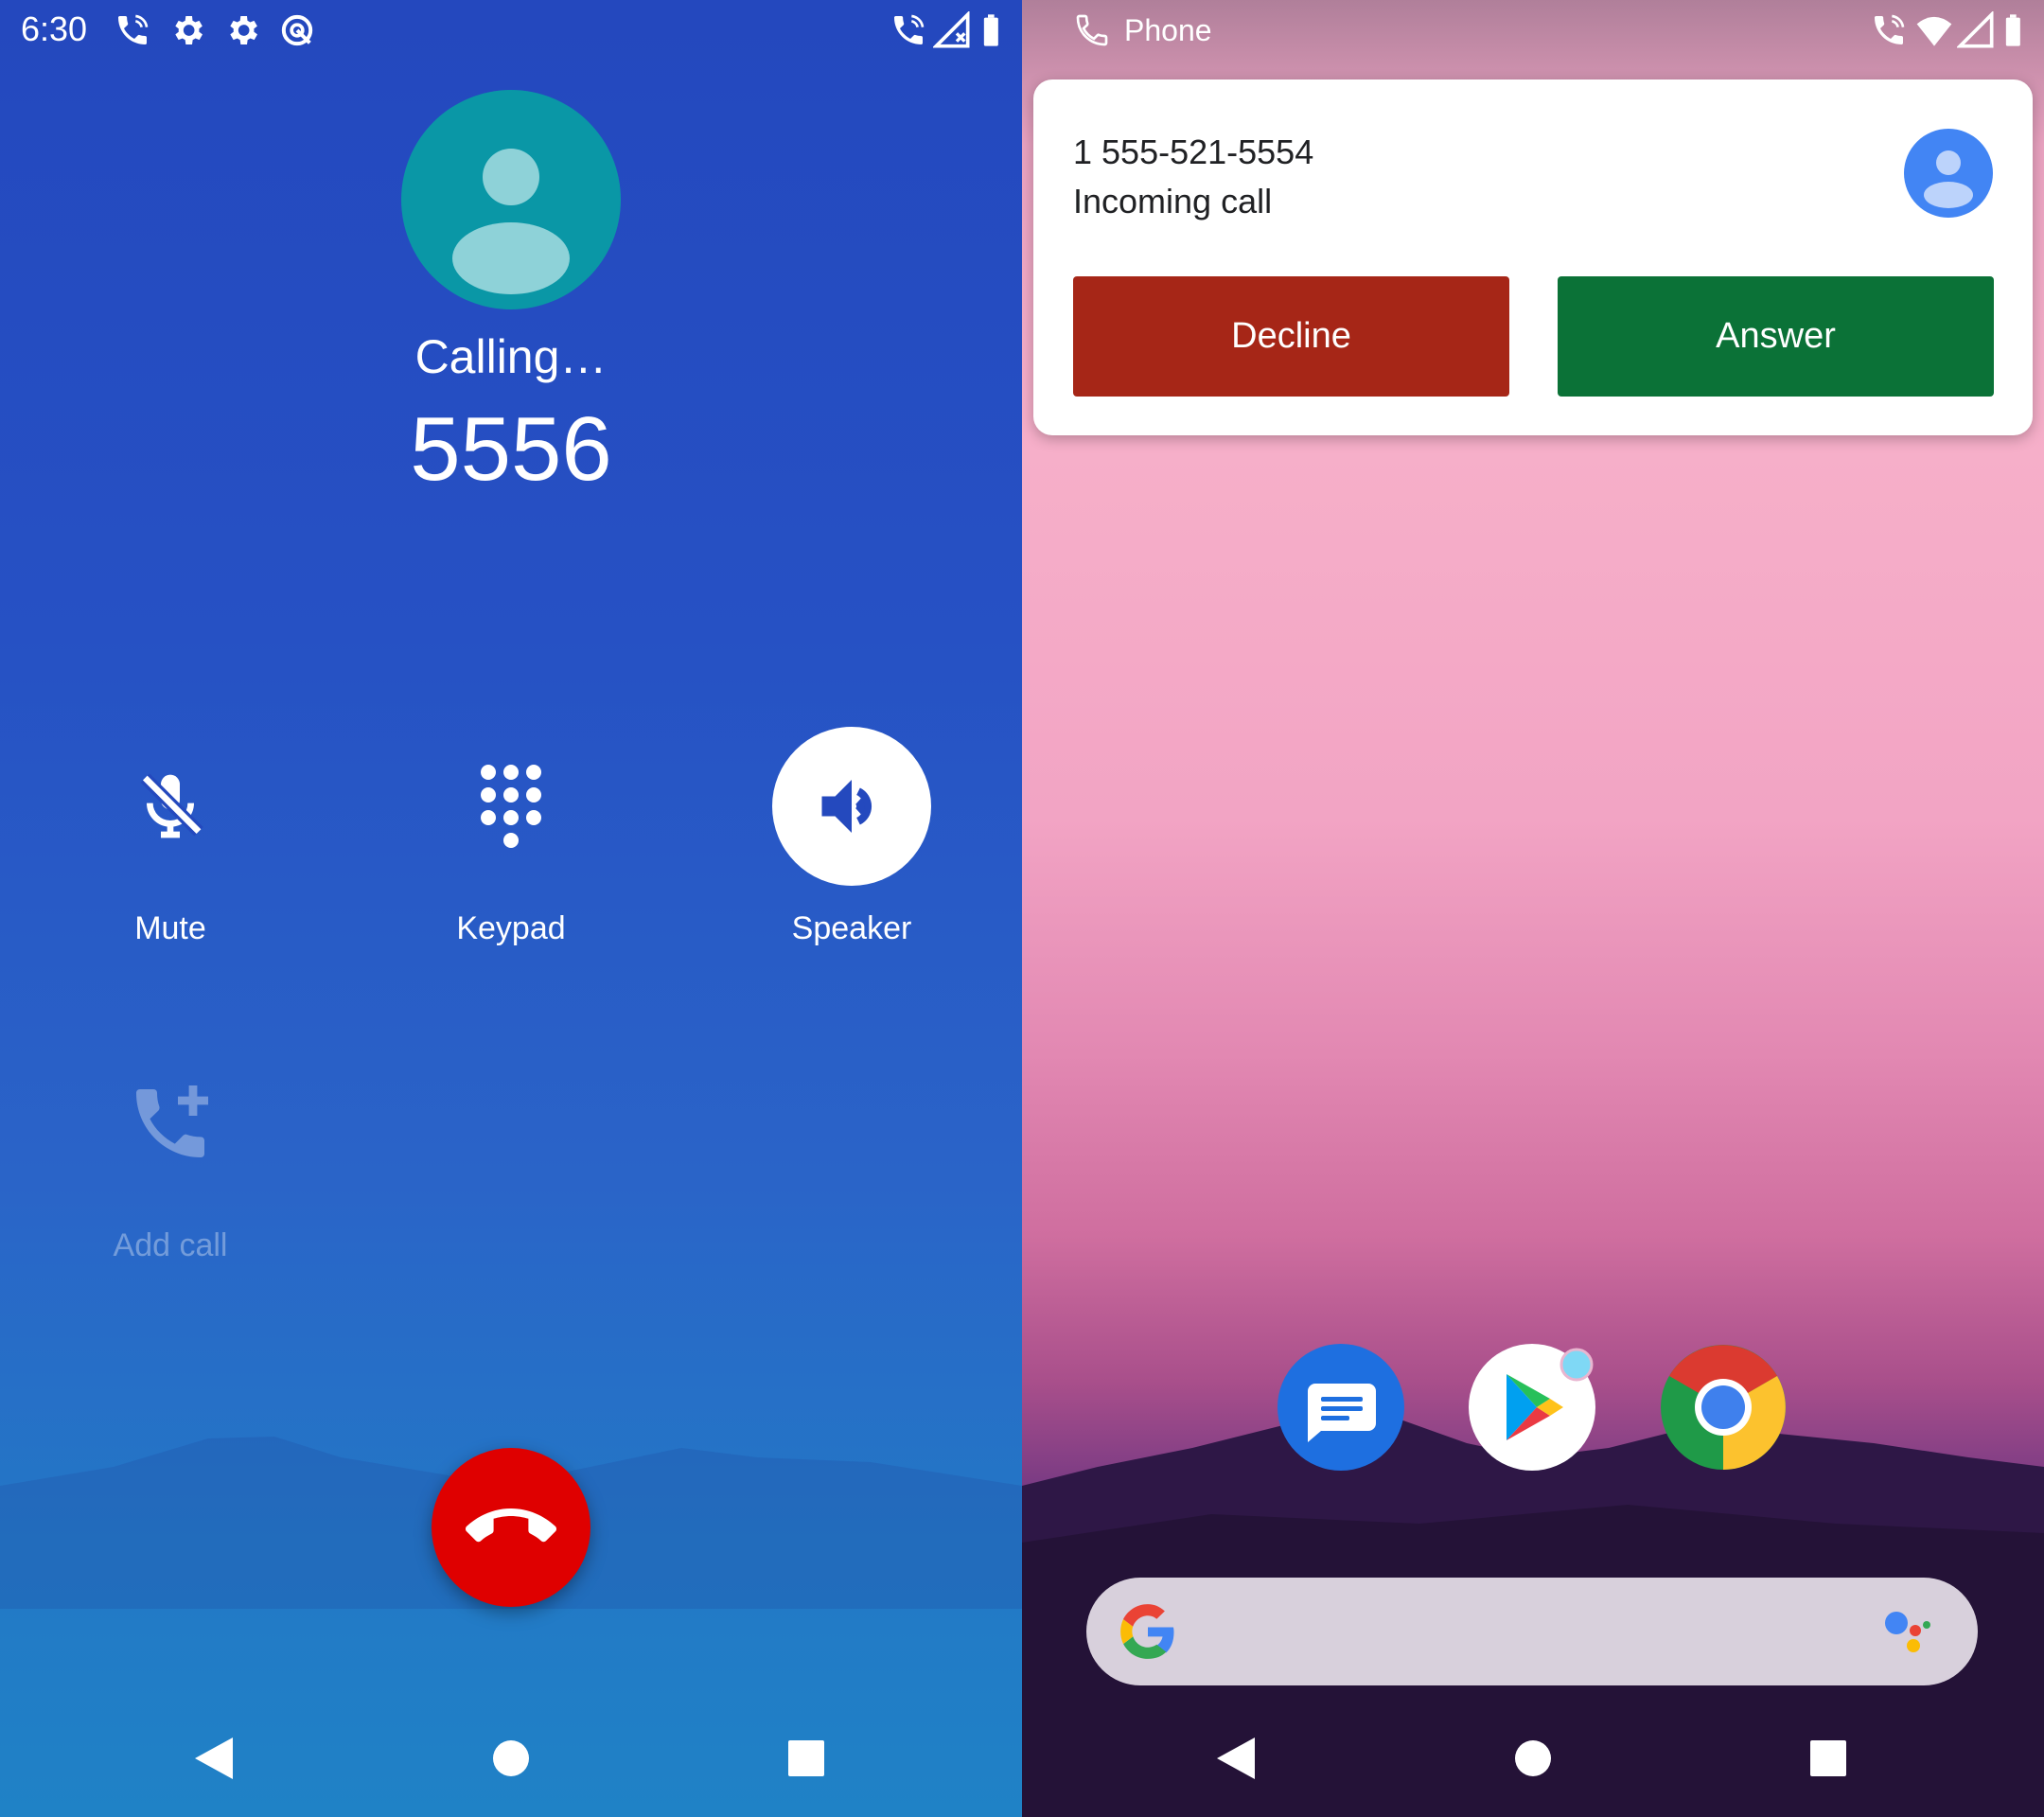 The height and width of the screenshot is (1817, 2044). Describe the element at coordinates (54, 28) in the screenshot. I see `status-time: 6:30` at that location.